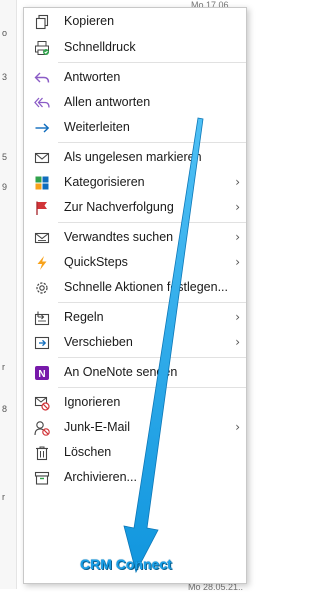  I want to click on junk-icon, so click(42, 428).